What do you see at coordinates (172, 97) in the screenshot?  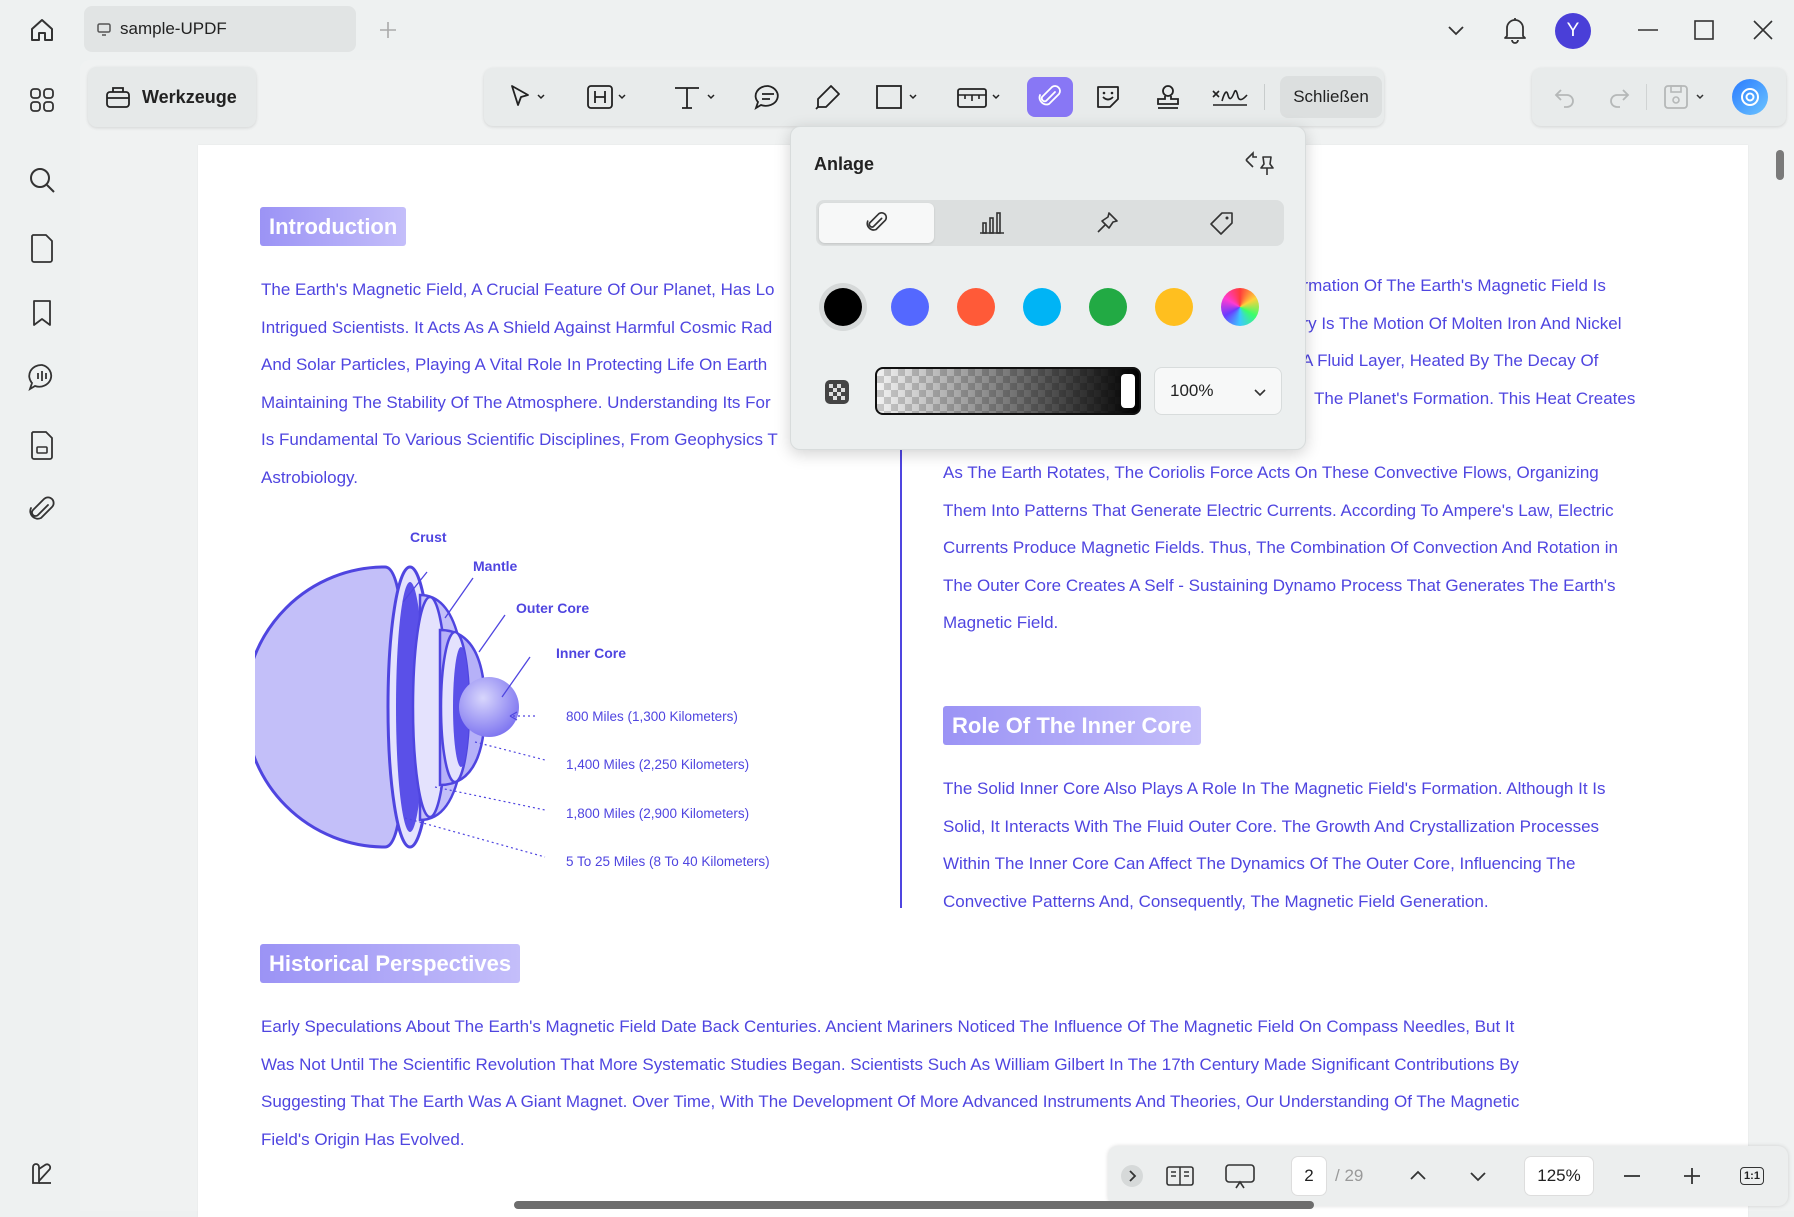 I see `tools-button: Werkzeuge` at bounding box center [172, 97].